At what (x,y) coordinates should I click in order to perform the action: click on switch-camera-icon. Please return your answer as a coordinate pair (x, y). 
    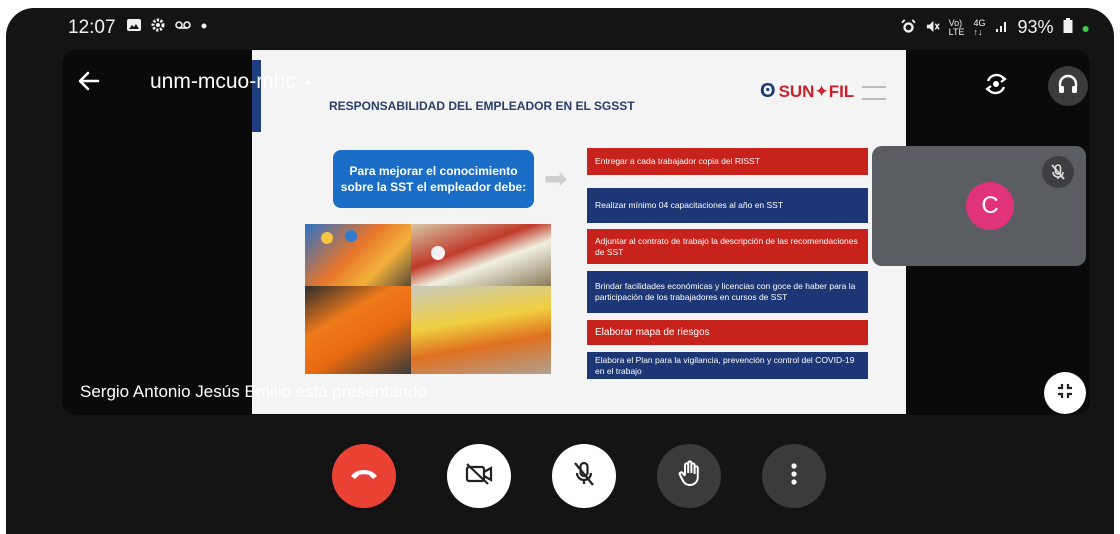
    Looking at the image, I should click on (996, 86).